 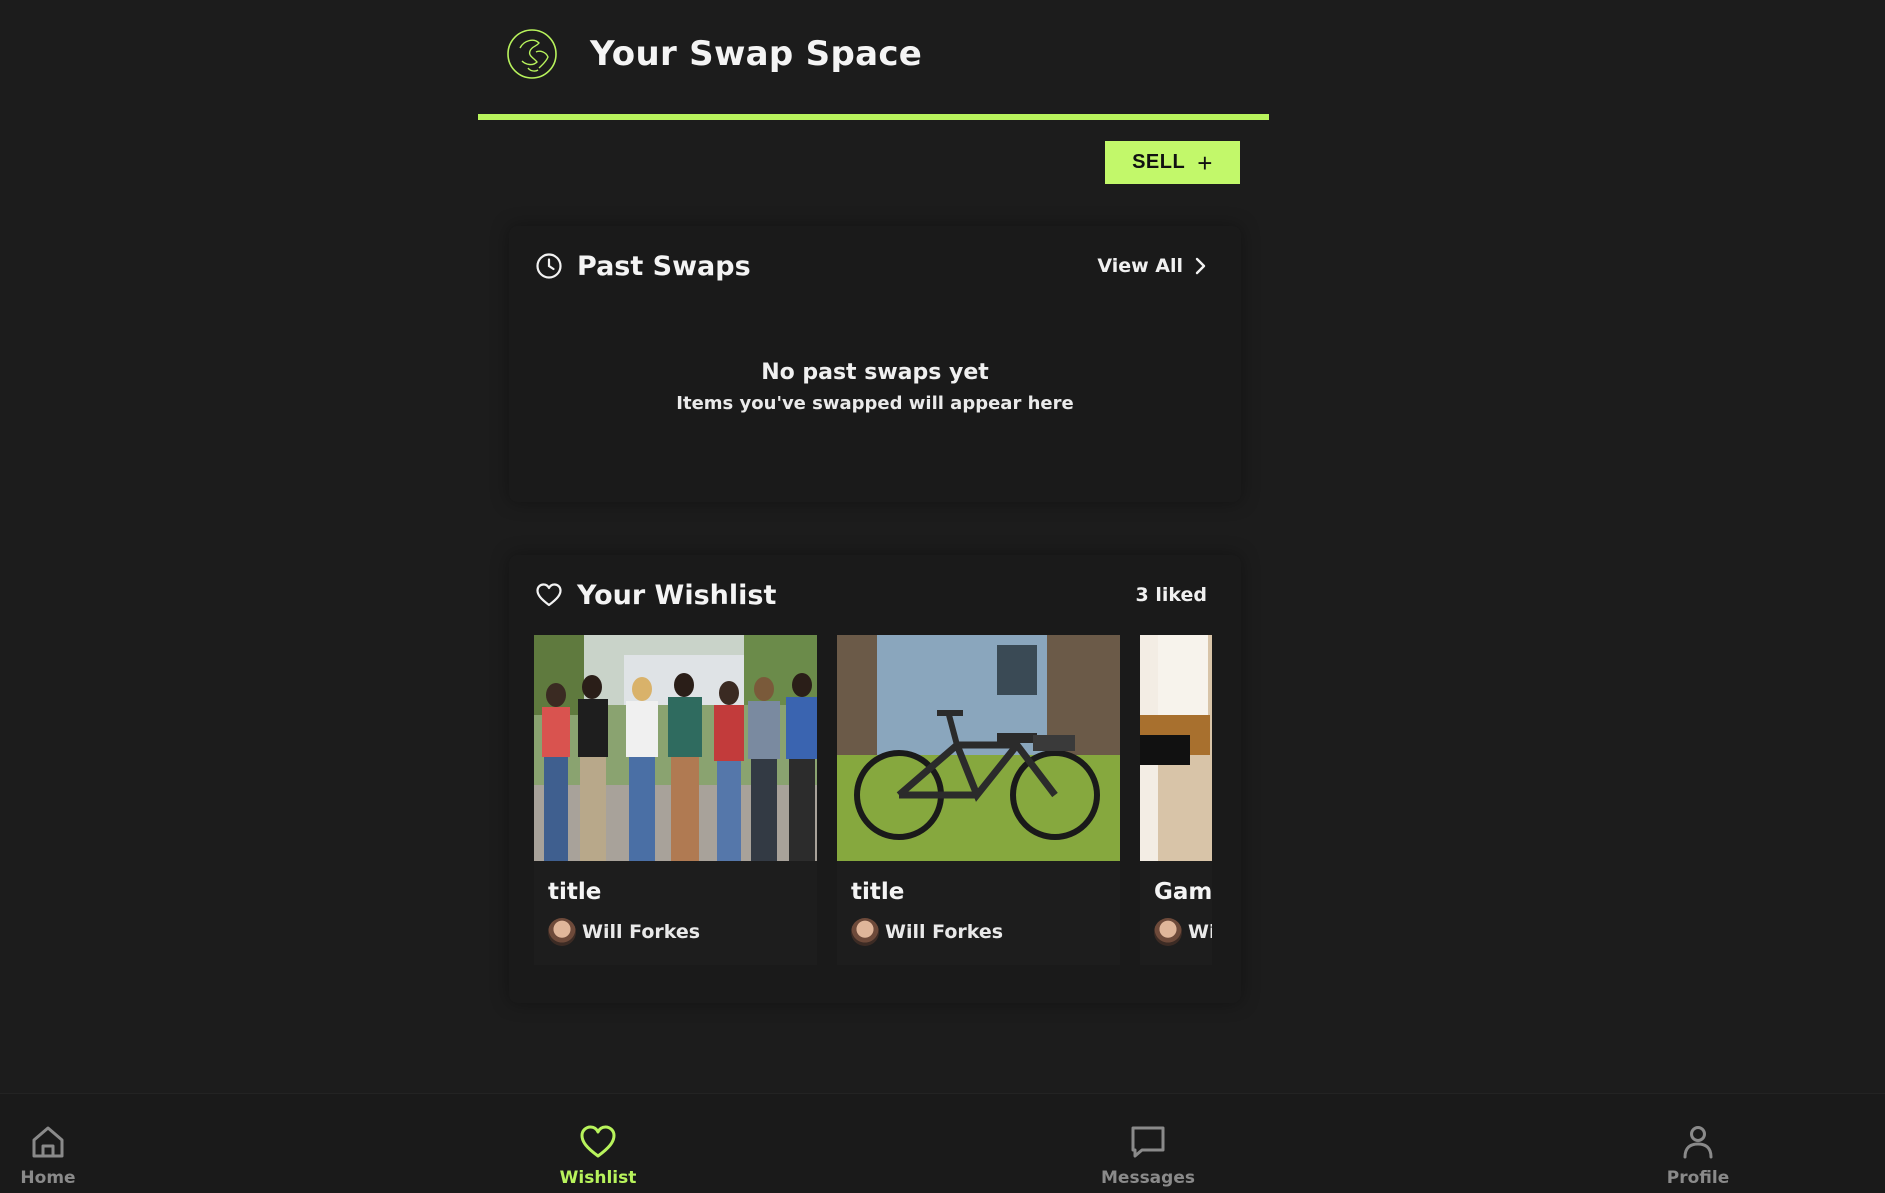 What do you see at coordinates (1698, 1178) in the screenshot?
I see `nav-label-profile: Profile` at bounding box center [1698, 1178].